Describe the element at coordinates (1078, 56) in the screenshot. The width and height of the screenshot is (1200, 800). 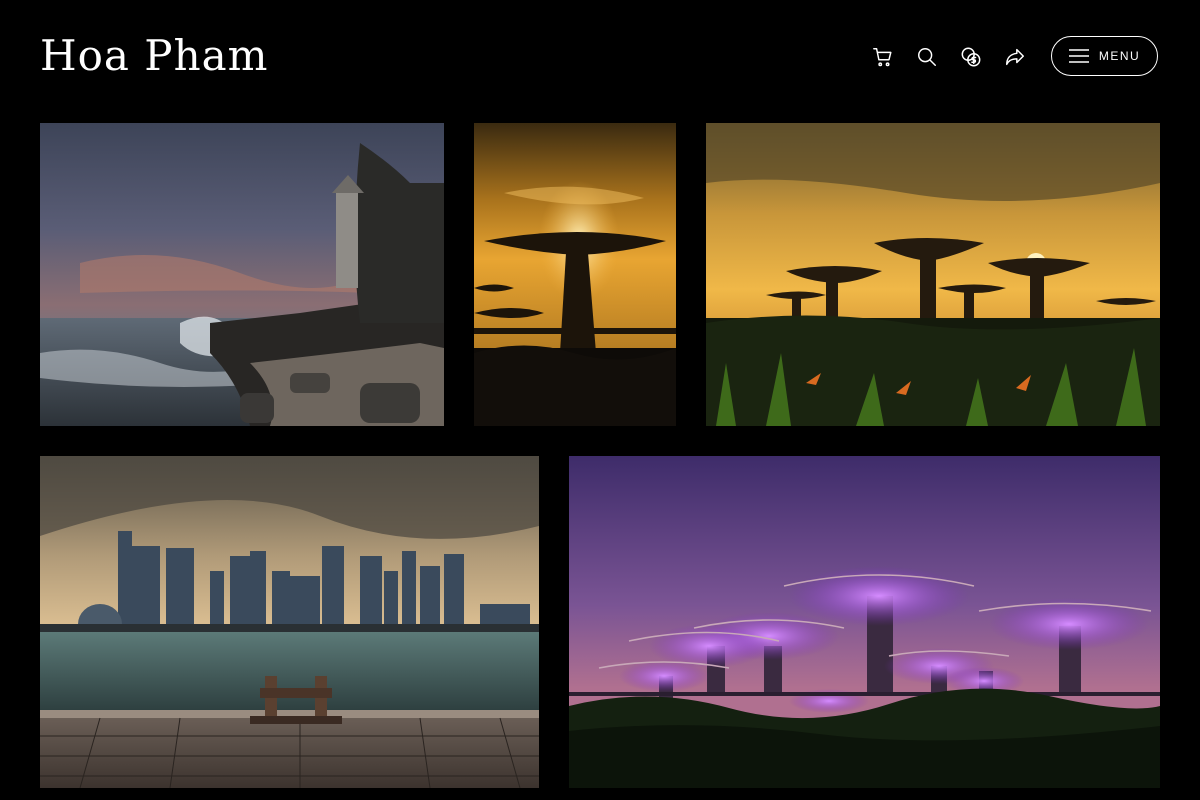
I see `hamburger-icon` at that location.